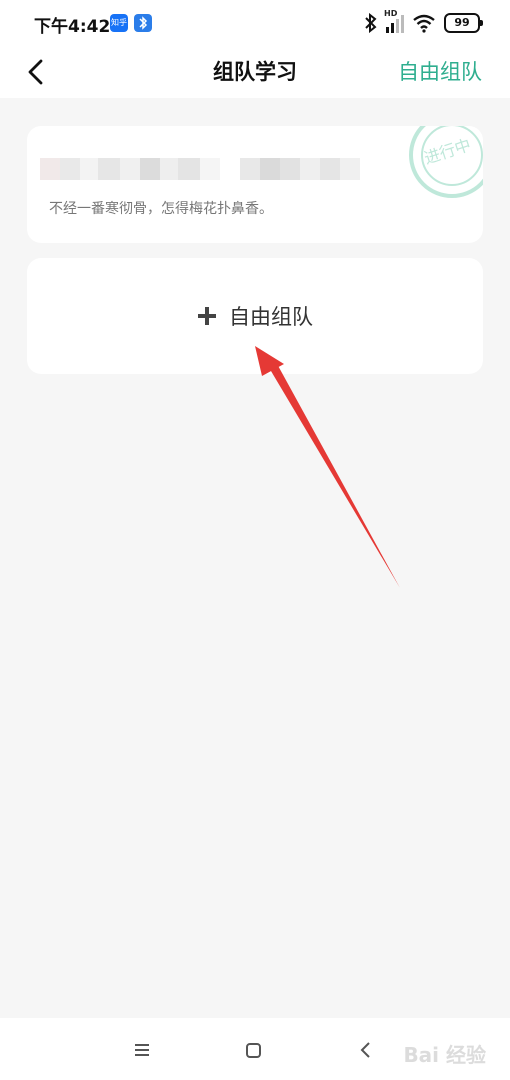  Describe the element at coordinates (72, 27) in the screenshot. I see `status-time: 下午4:42` at that location.